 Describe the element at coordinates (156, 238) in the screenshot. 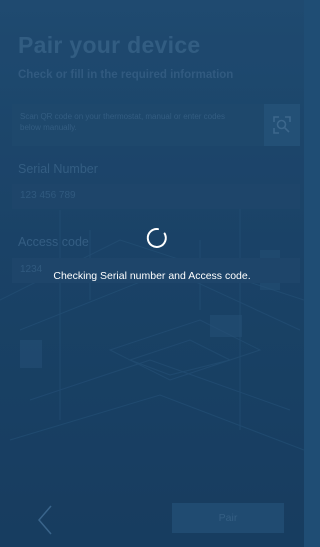

I see `loading-spinner-icon` at that location.